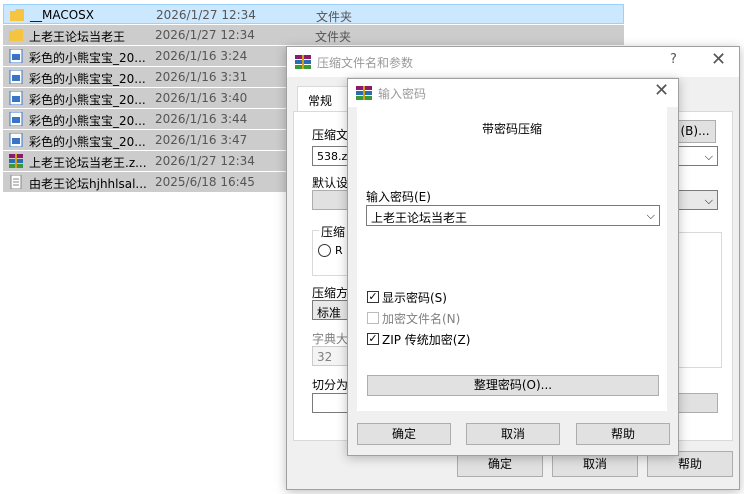 This screenshot has width=744, height=494. I want to click on radio-button, so click(324, 250).